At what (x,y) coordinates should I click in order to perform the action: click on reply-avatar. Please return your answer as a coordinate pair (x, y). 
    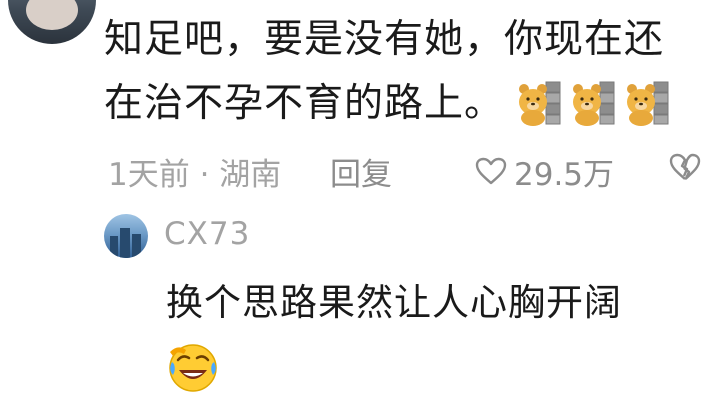
    Looking at the image, I should click on (126, 236).